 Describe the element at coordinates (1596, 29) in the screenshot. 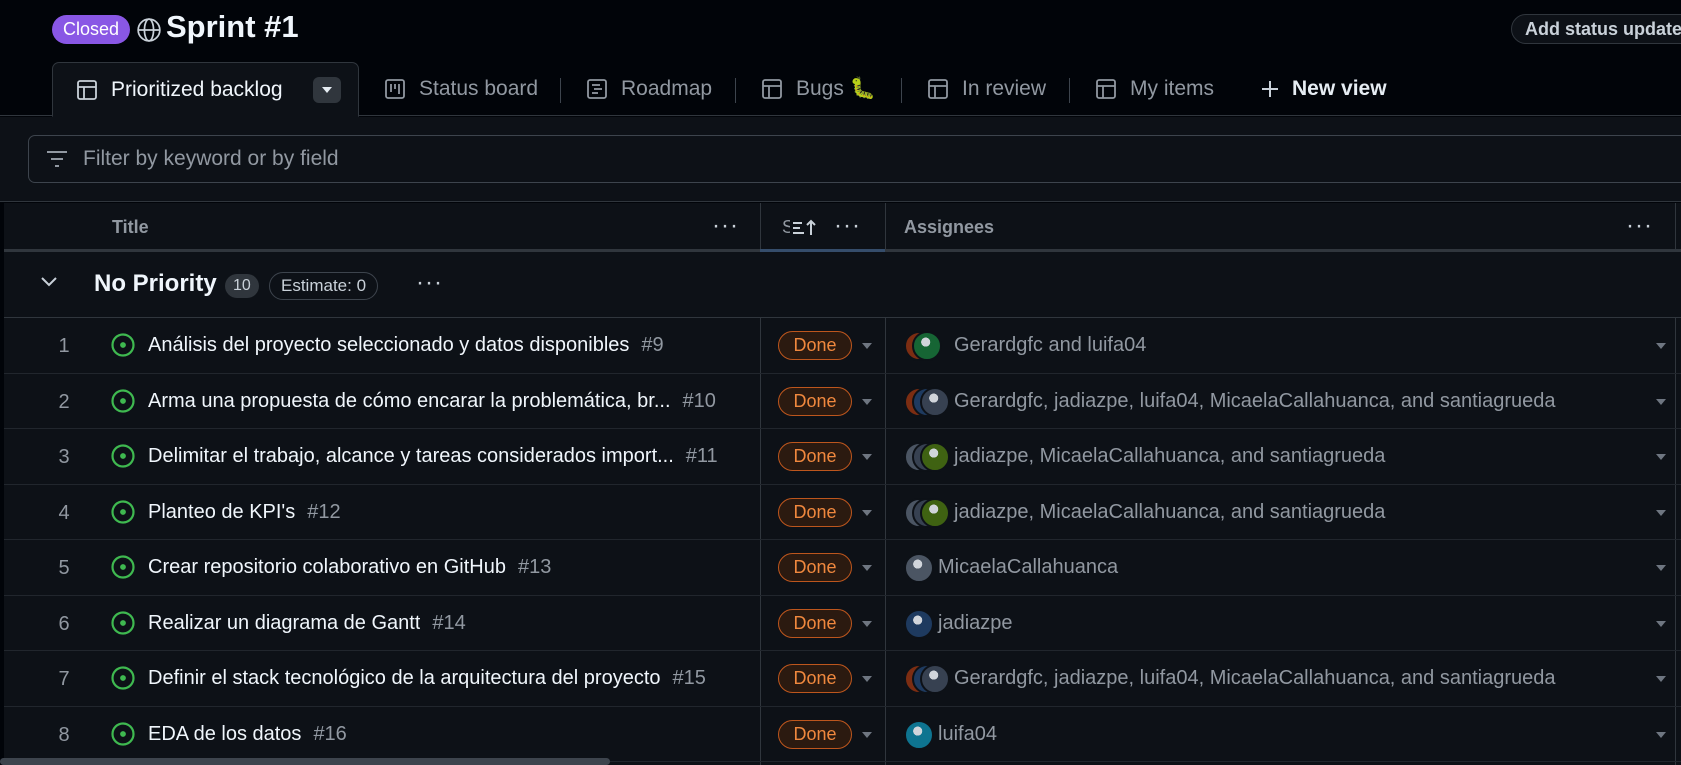

I see `add-status-update-button: Add status update` at that location.